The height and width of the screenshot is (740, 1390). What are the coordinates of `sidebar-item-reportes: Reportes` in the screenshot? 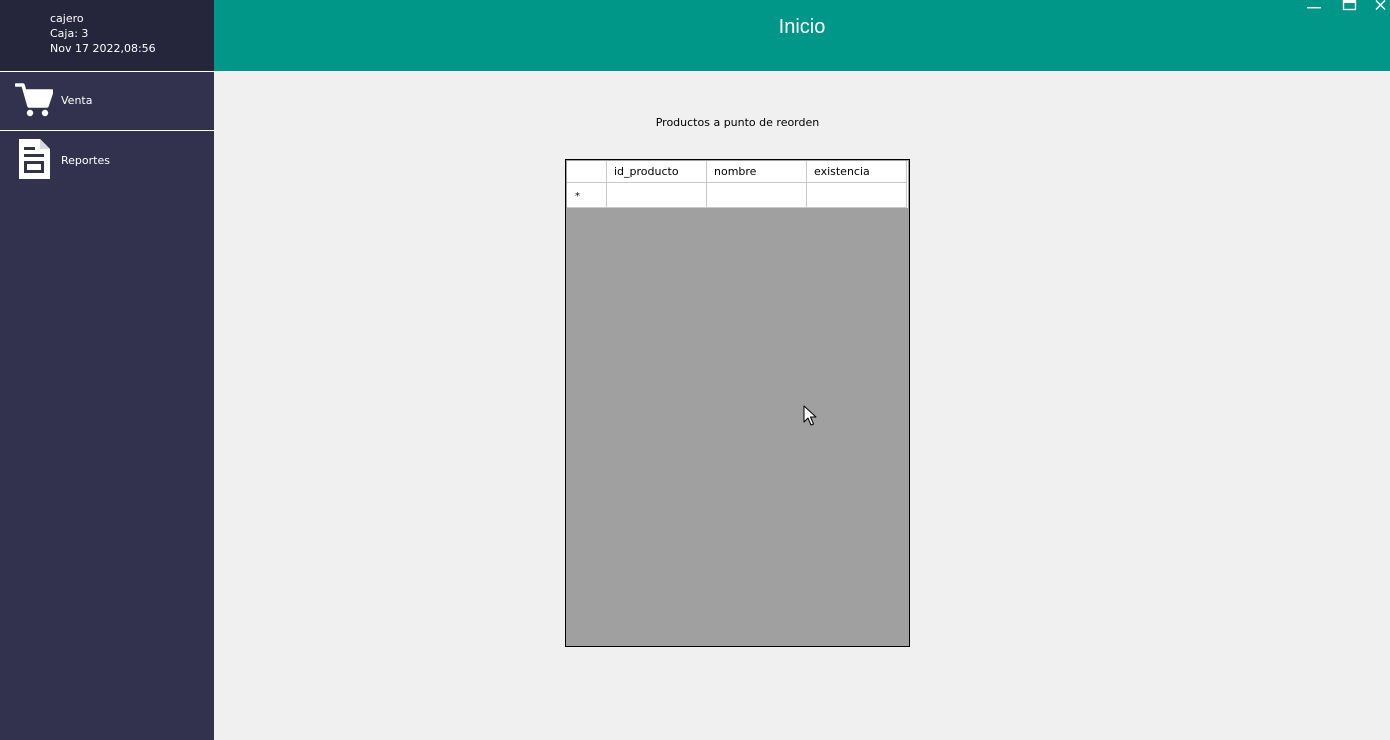 It's located at (107, 160).